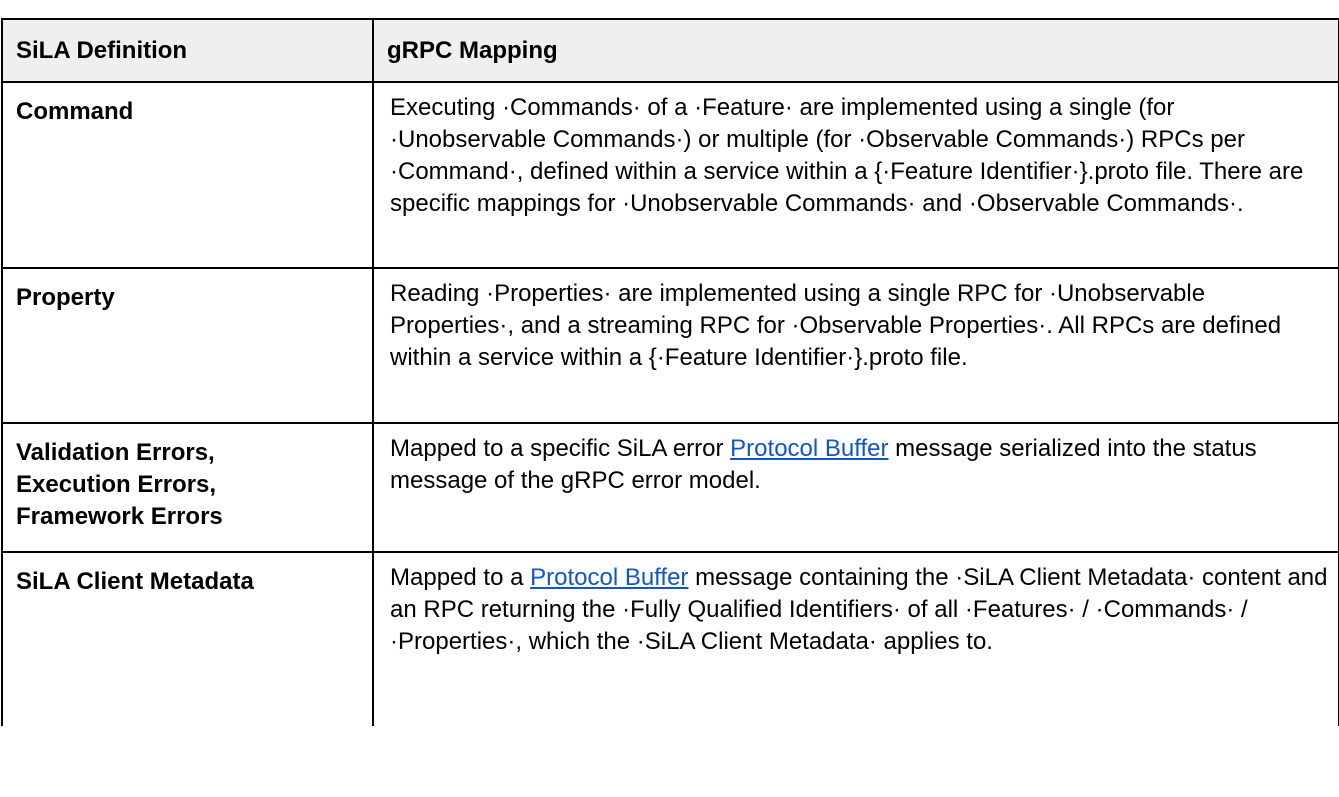  I want to click on mapping-text-before: Mapped to a, so click(460, 577).